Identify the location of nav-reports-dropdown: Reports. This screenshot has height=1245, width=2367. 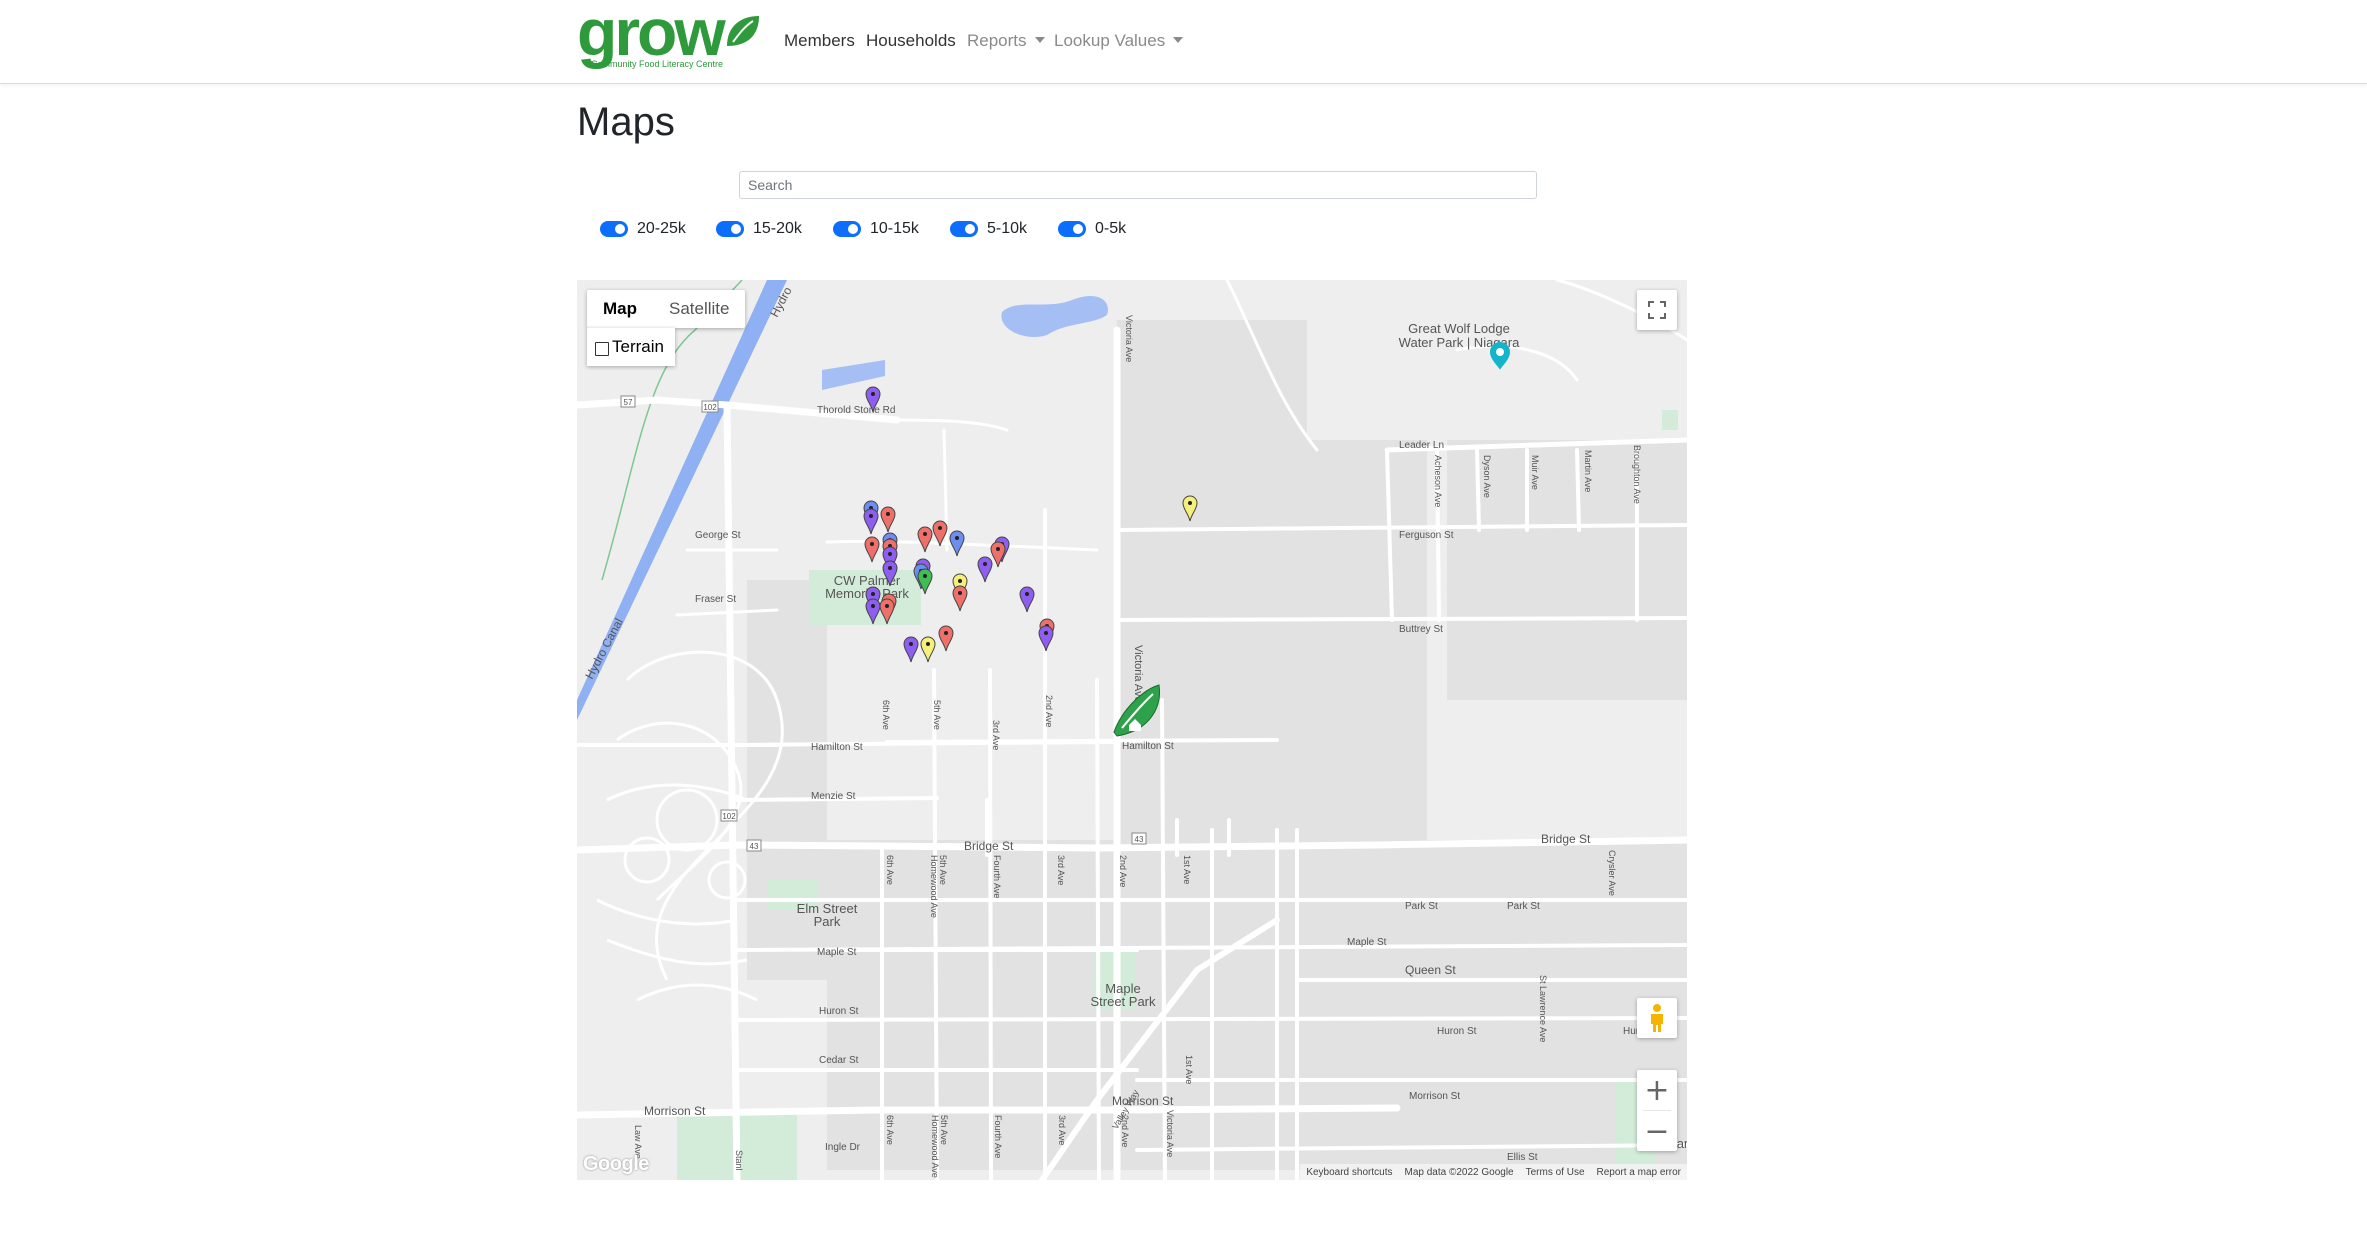
(1006, 41).